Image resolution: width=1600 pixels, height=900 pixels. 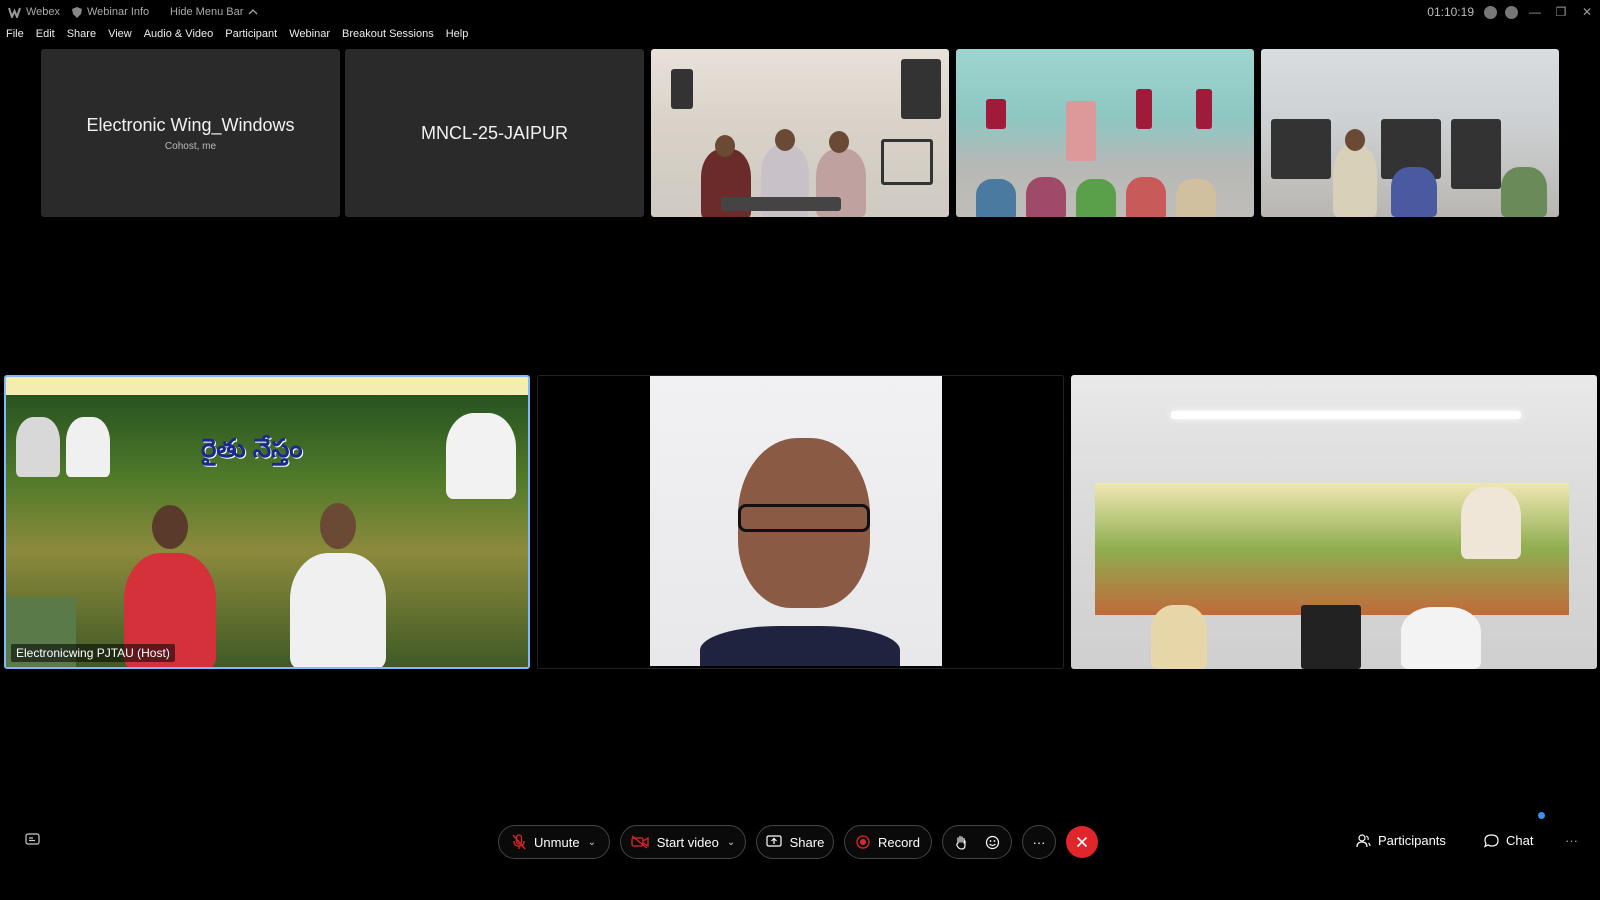 What do you see at coordinates (1081, 131) in the screenshot?
I see `door` at bounding box center [1081, 131].